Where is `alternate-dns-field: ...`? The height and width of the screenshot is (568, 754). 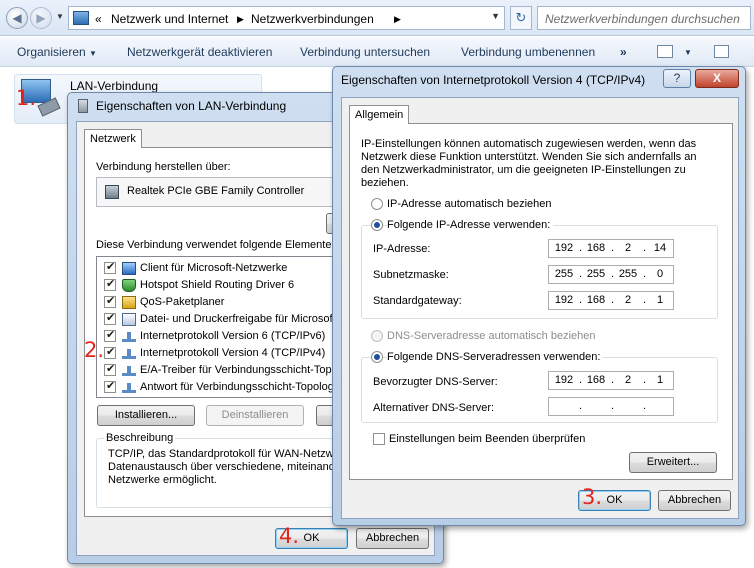 alternate-dns-field: ... is located at coordinates (611, 406).